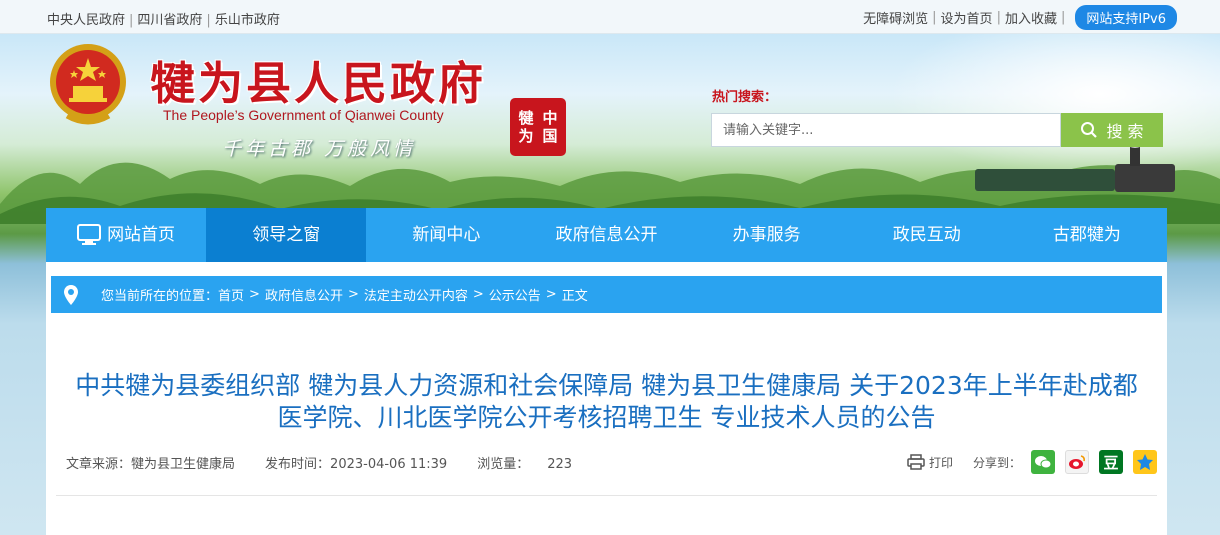  Describe the element at coordinates (1126, 17) in the screenshot. I see `ipv6-badge: 网站支持IPv6` at that location.